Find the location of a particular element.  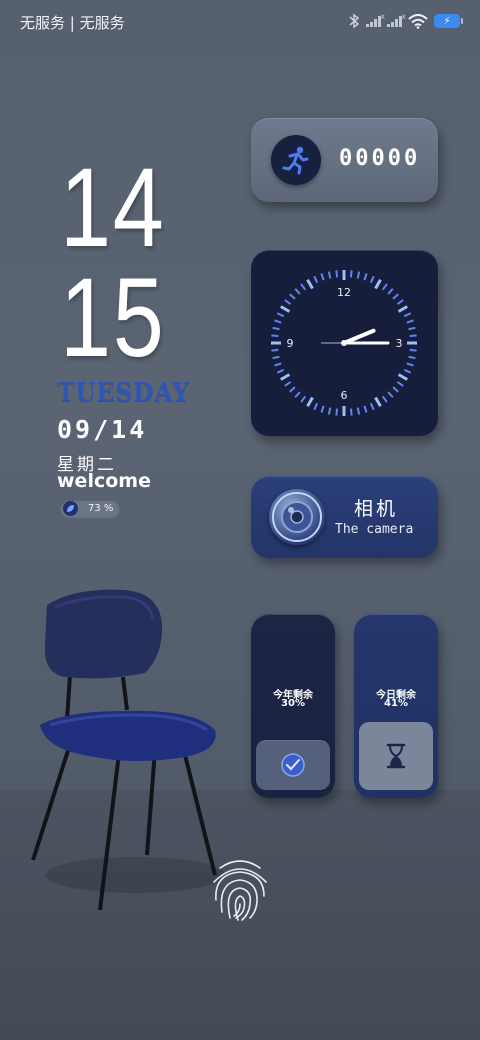

hourglass-icon is located at coordinates (396, 756).